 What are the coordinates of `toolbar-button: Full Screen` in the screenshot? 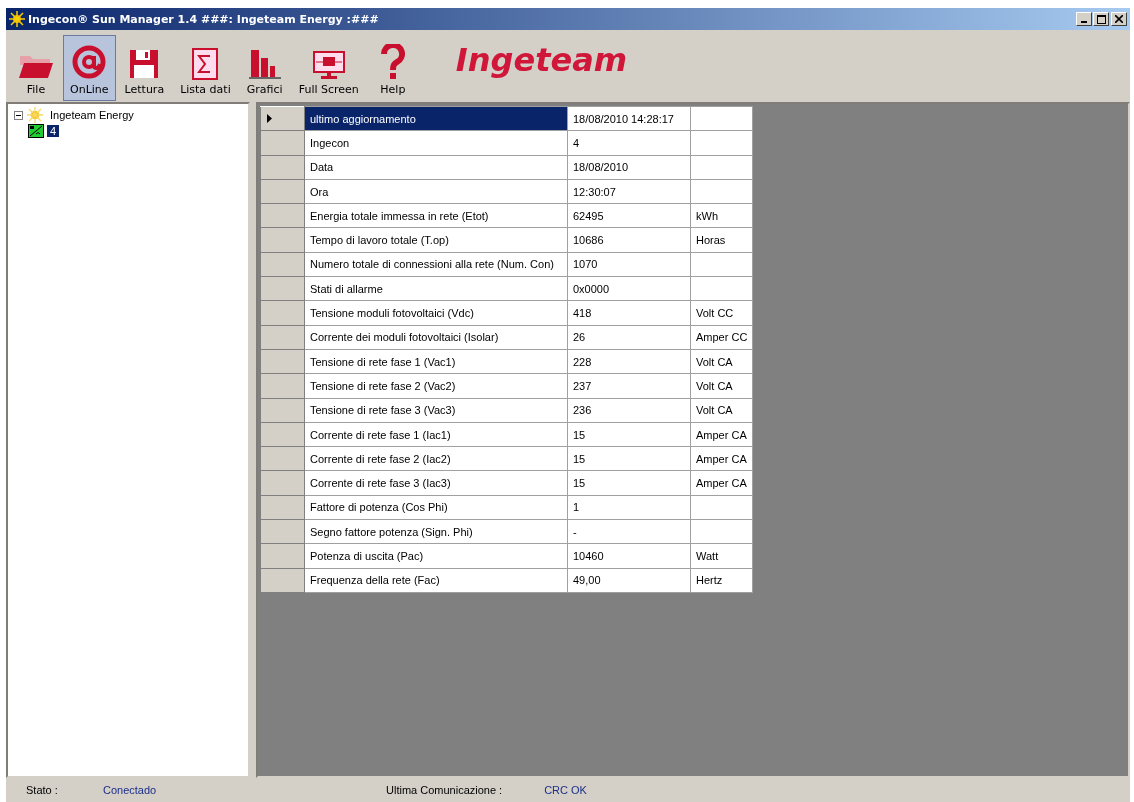 It's located at (328, 68).